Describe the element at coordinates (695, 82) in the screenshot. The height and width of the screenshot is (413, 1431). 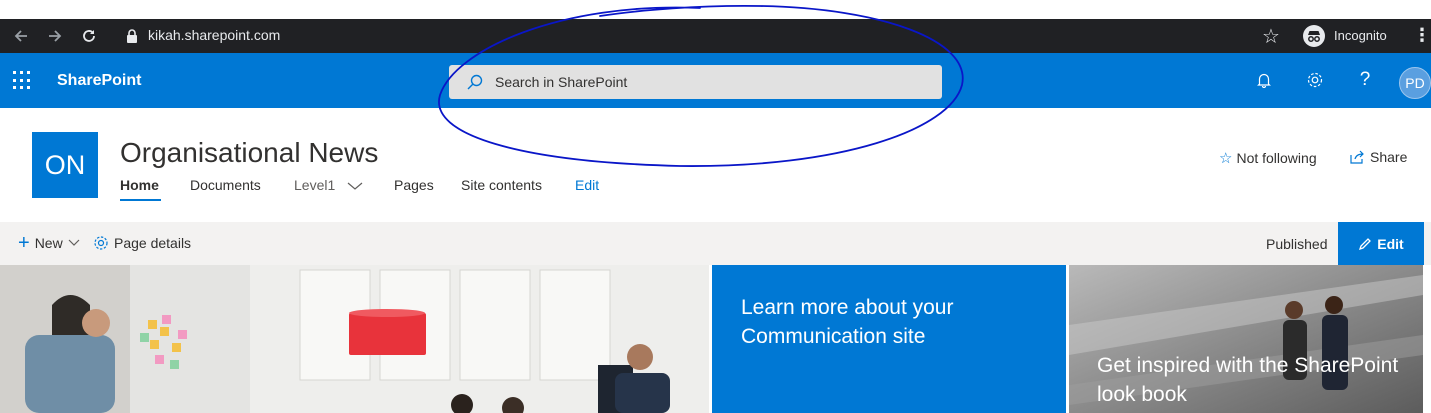
I see `search-box: Search in SharePoint` at that location.